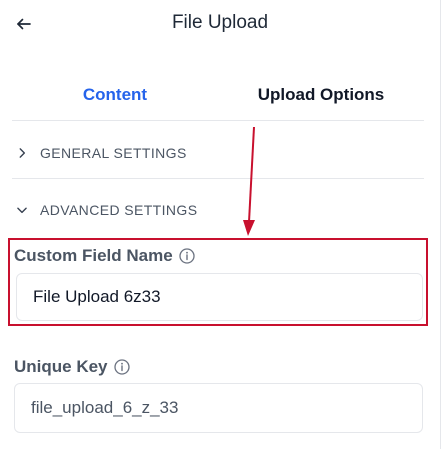 Image resolution: width=444 pixels, height=449 pixels. I want to click on tab-upload-options: Upload Options, so click(321, 100).